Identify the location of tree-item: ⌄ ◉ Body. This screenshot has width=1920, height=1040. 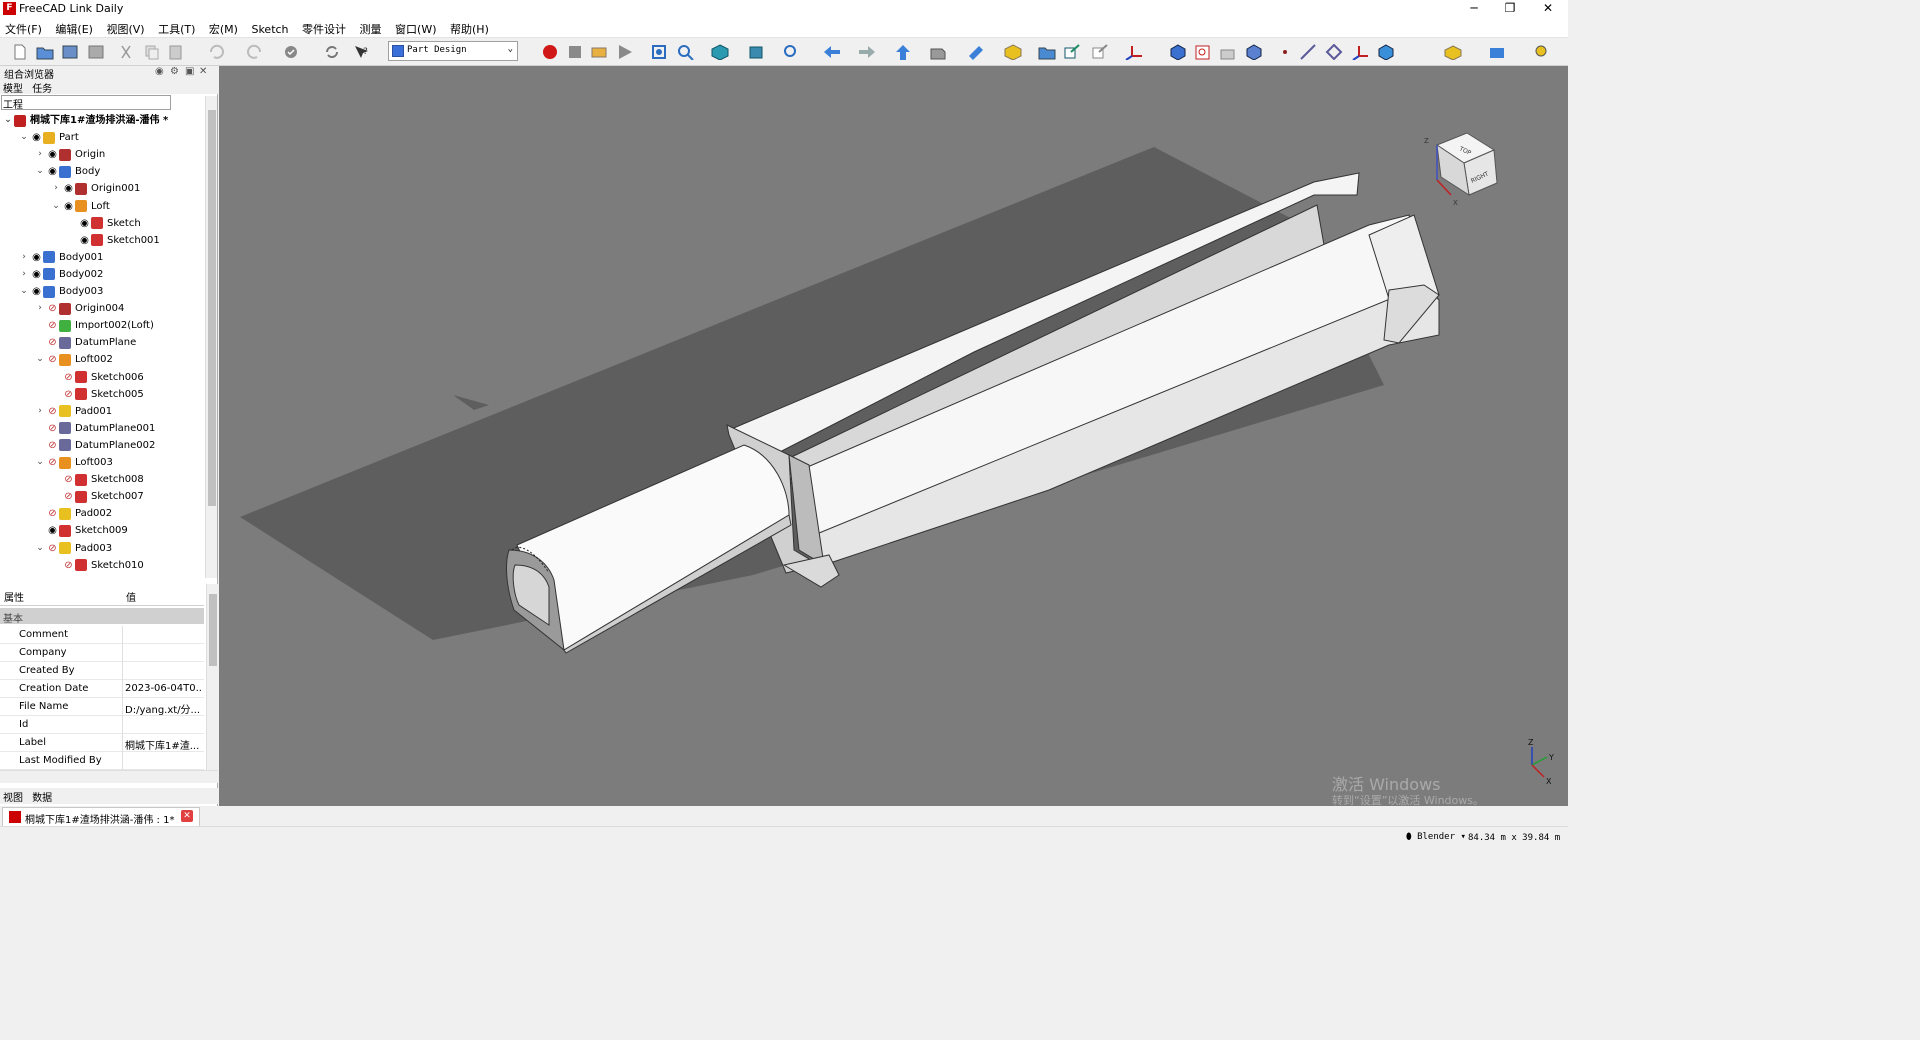
(67, 171).